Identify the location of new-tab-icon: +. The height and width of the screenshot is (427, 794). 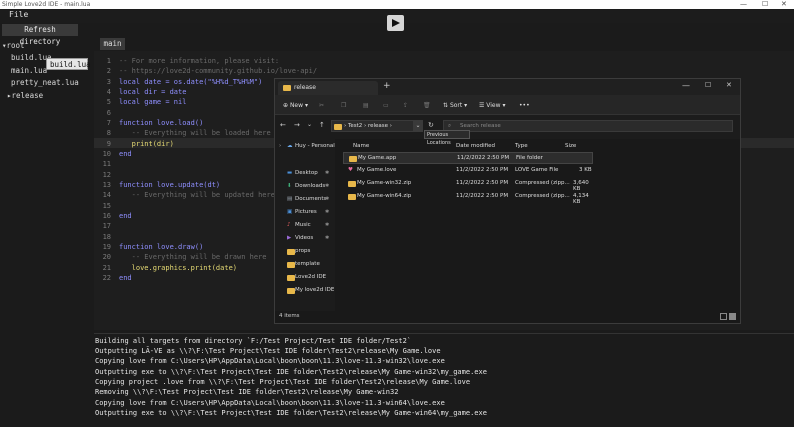
(387, 86).